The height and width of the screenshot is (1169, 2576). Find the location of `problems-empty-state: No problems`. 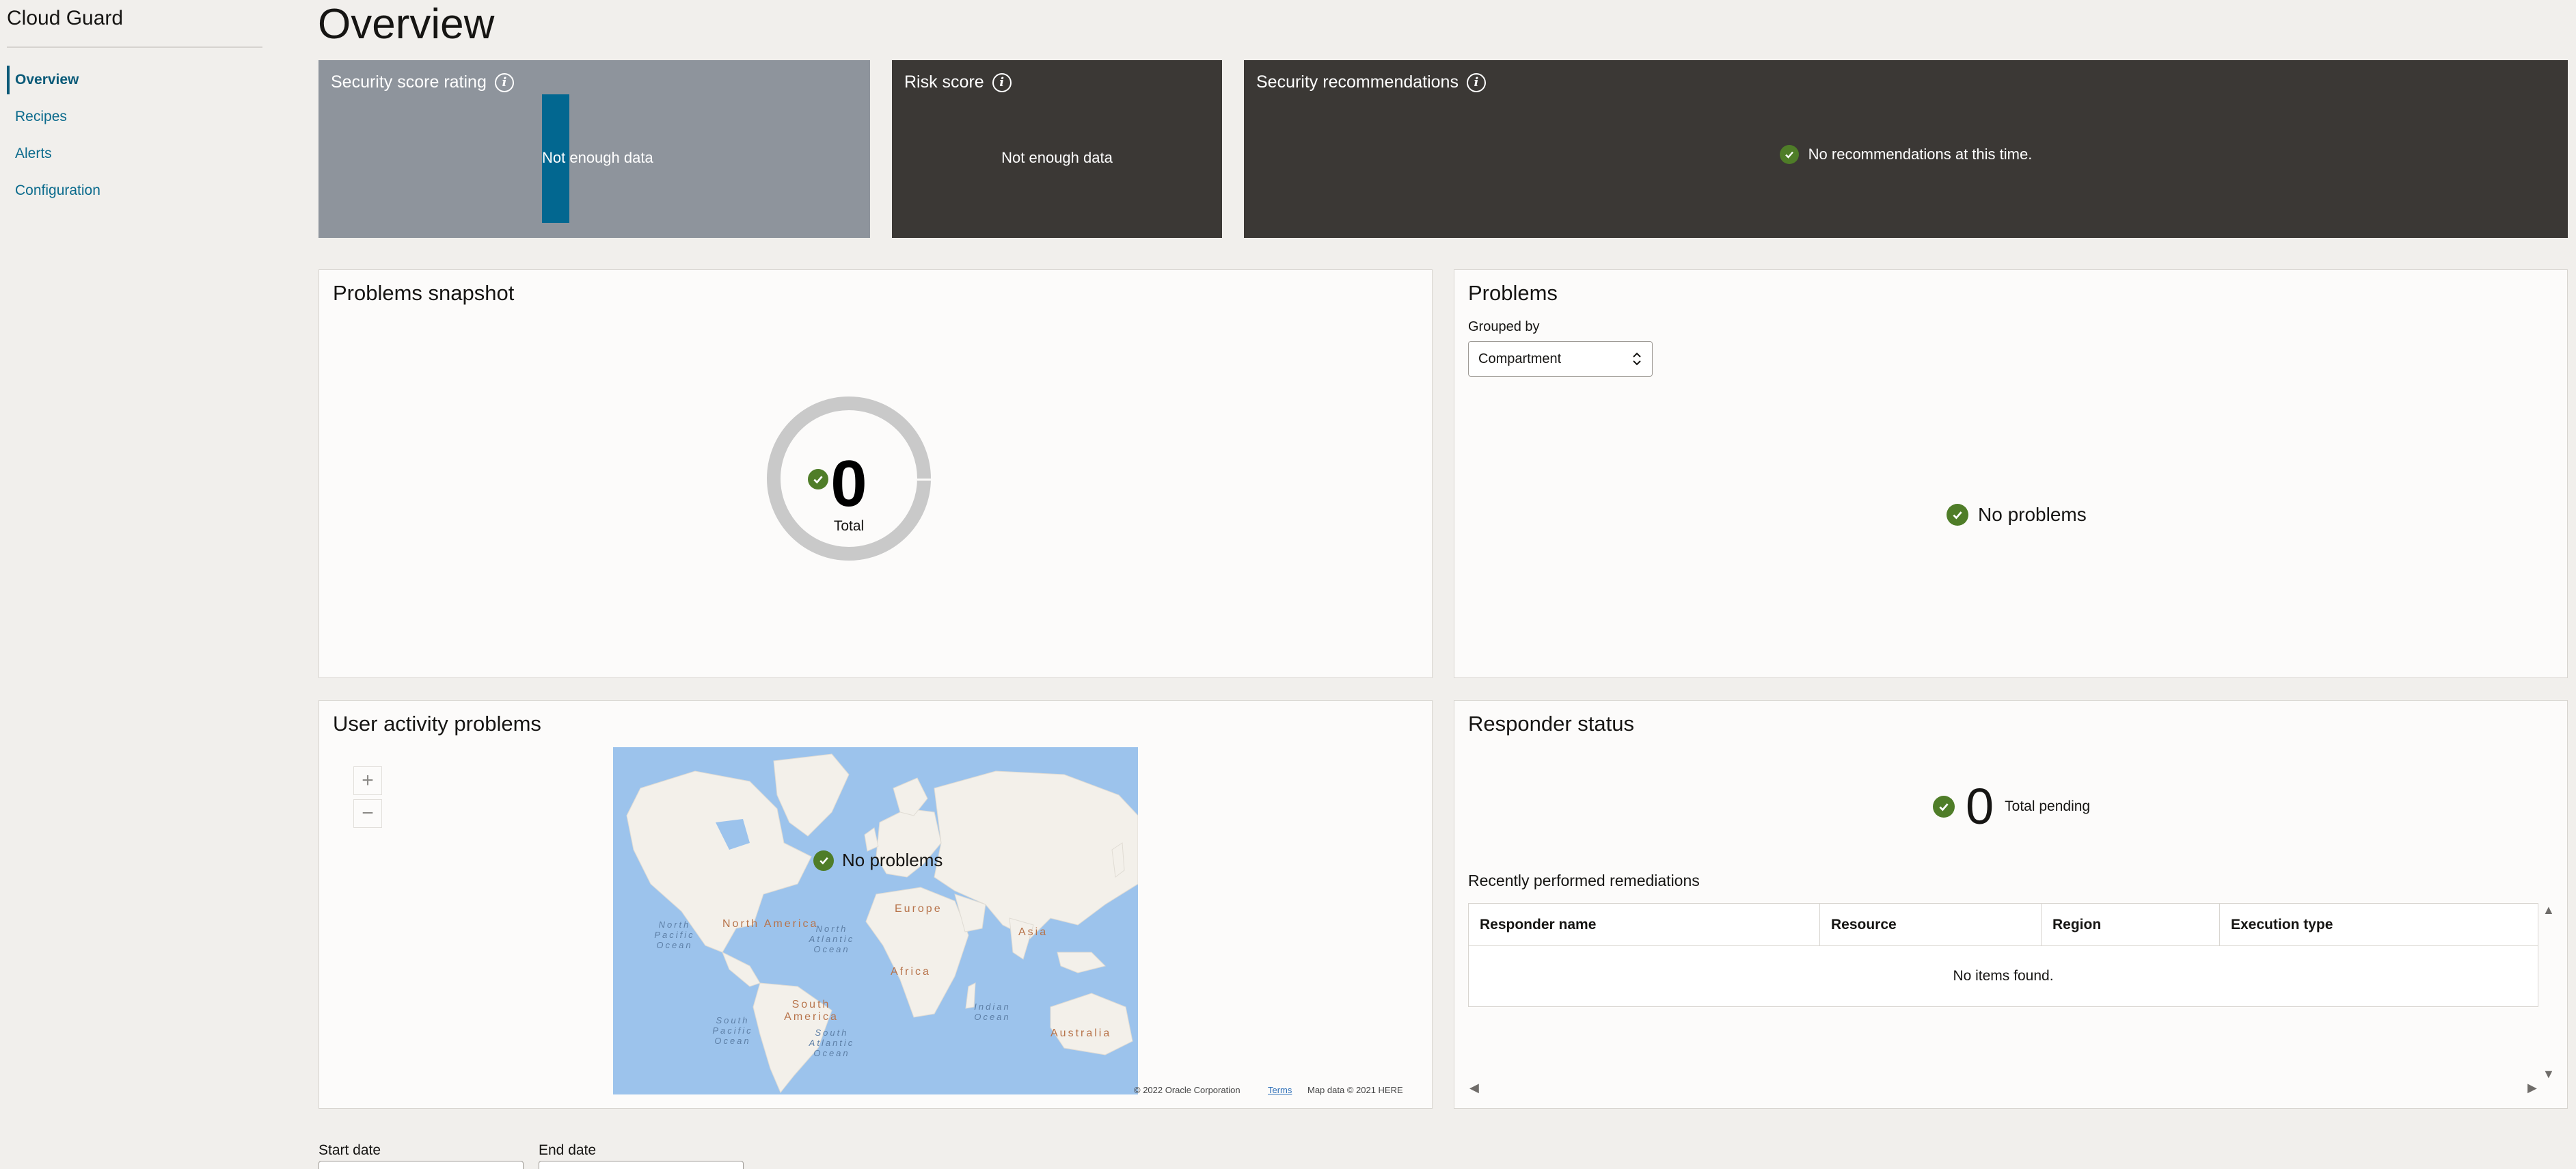

problems-empty-state: No problems is located at coordinates (2017, 515).